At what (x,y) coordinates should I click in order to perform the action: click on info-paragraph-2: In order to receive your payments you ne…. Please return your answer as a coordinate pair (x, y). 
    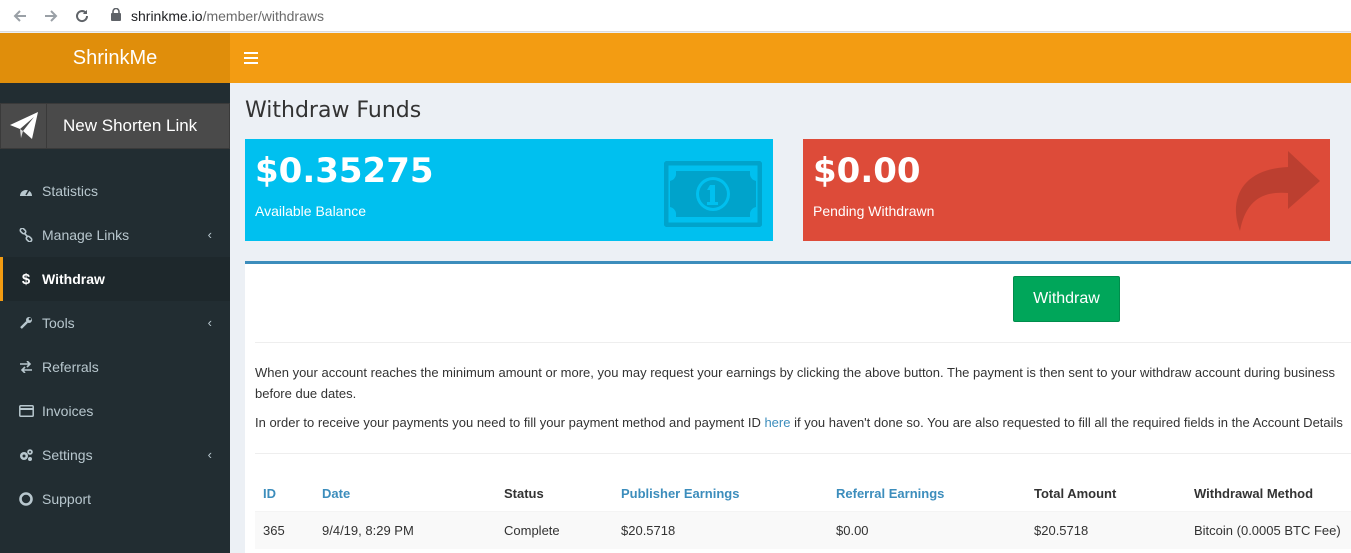
    Looking at the image, I should click on (803, 422).